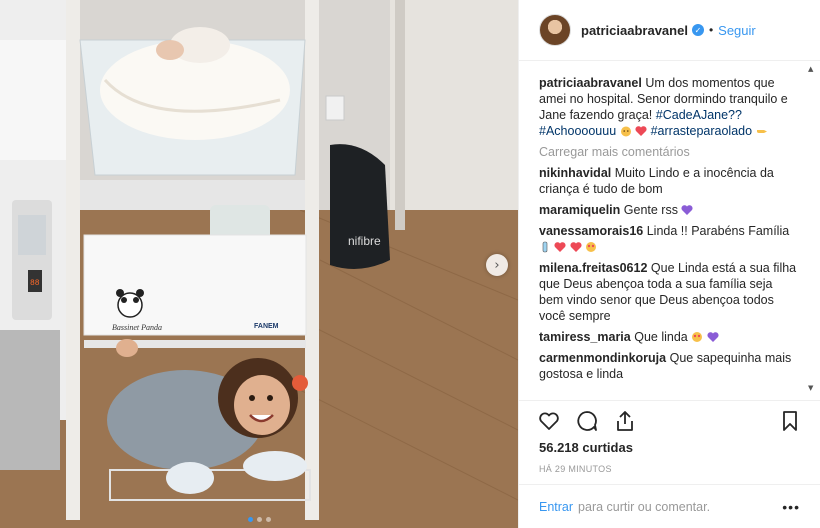 Image resolution: width=820 pixels, height=528 pixels. What do you see at coordinates (587, 421) in the screenshot?
I see `comment-bubble-icon` at bounding box center [587, 421].